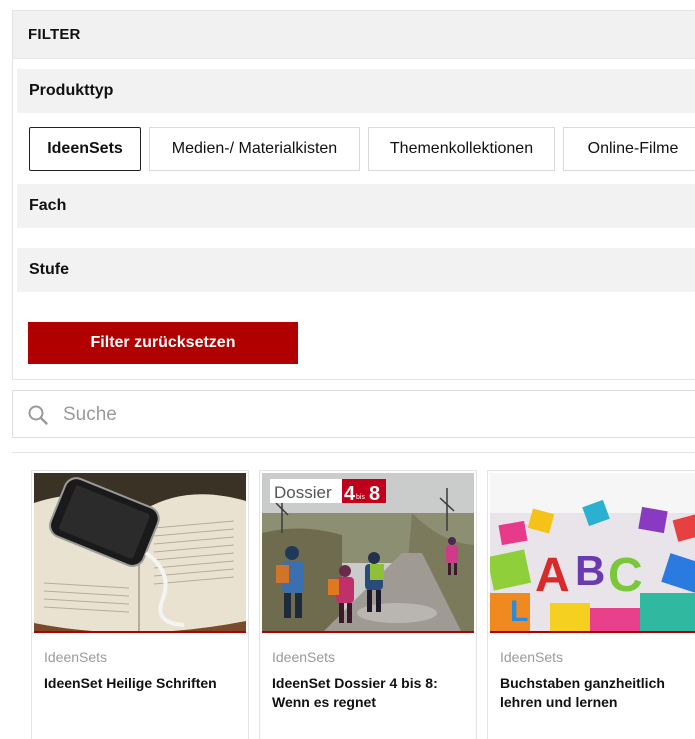  I want to click on search-input, so click(363, 415).